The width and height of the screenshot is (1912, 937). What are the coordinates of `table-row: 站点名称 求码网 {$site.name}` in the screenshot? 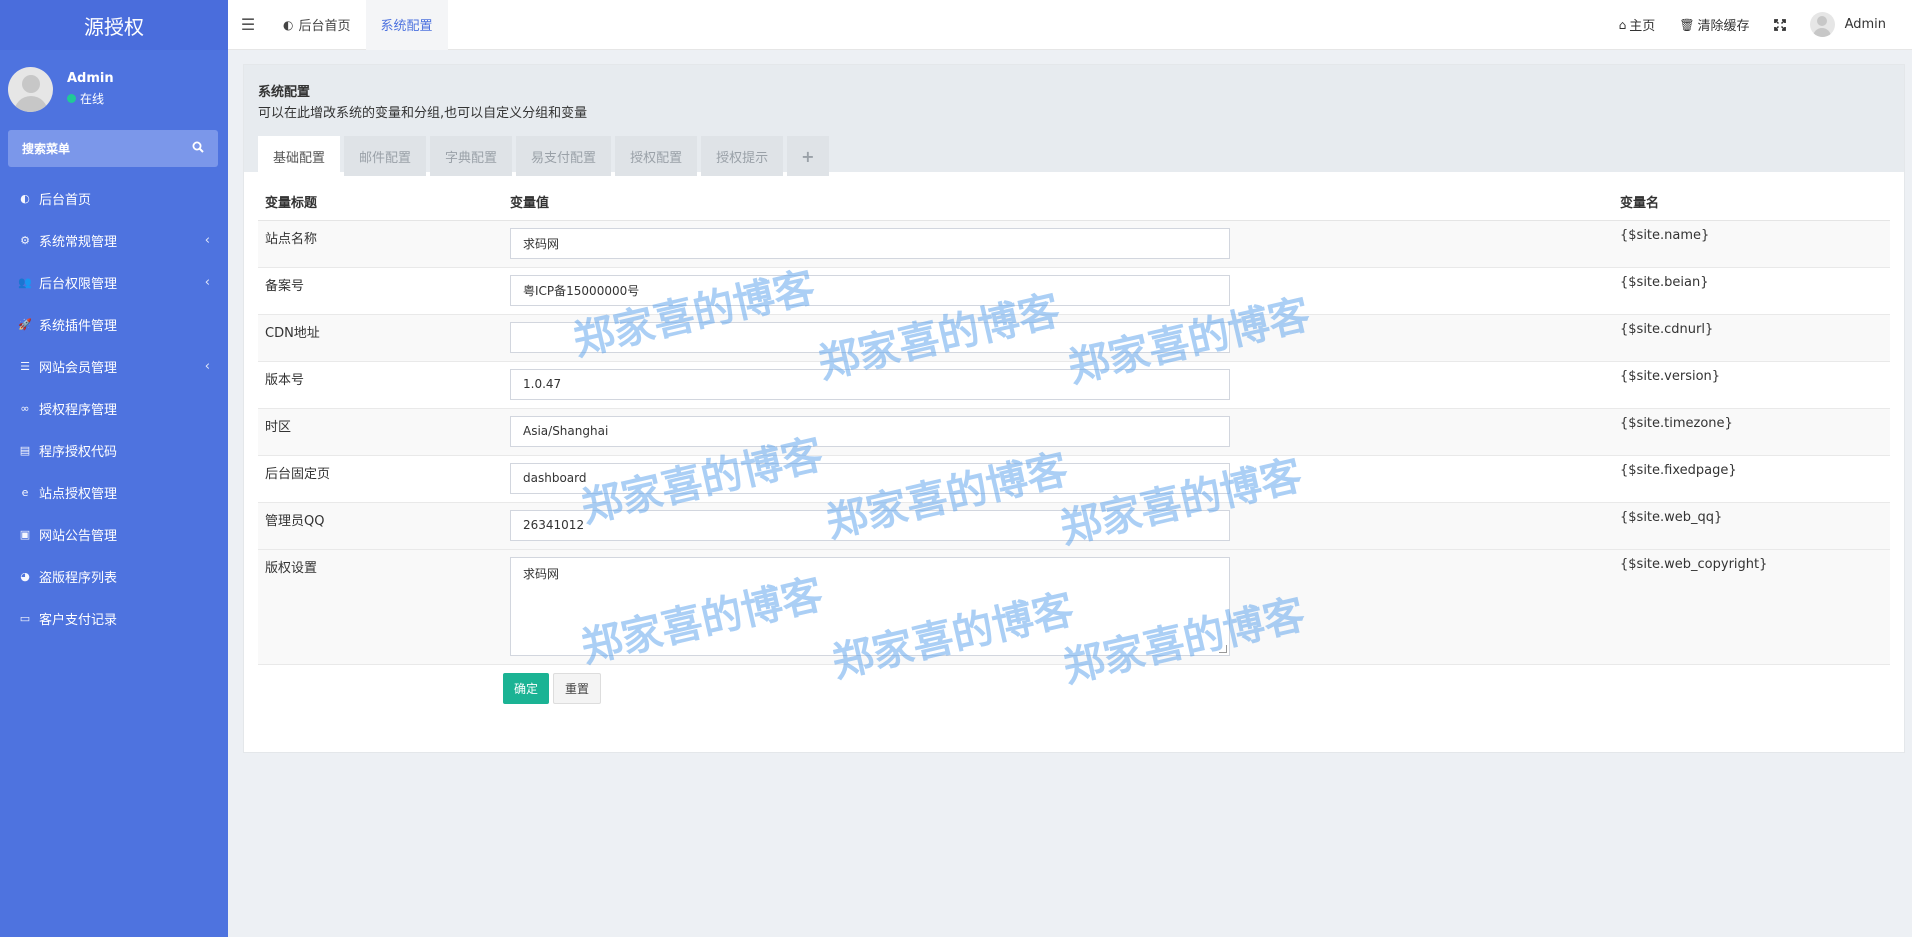 It's located at (1074, 244).